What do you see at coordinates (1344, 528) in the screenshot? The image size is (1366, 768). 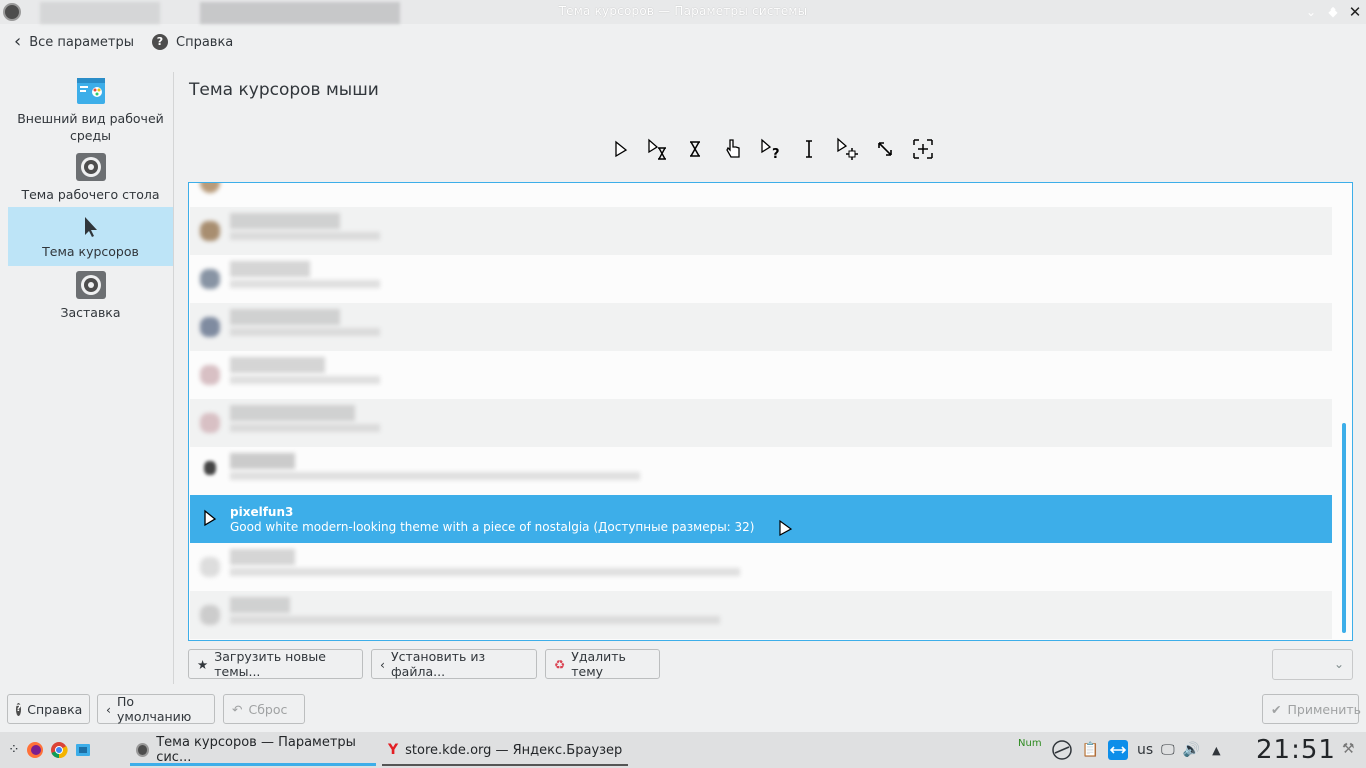 I see `list-scrollbar` at bounding box center [1344, 528].